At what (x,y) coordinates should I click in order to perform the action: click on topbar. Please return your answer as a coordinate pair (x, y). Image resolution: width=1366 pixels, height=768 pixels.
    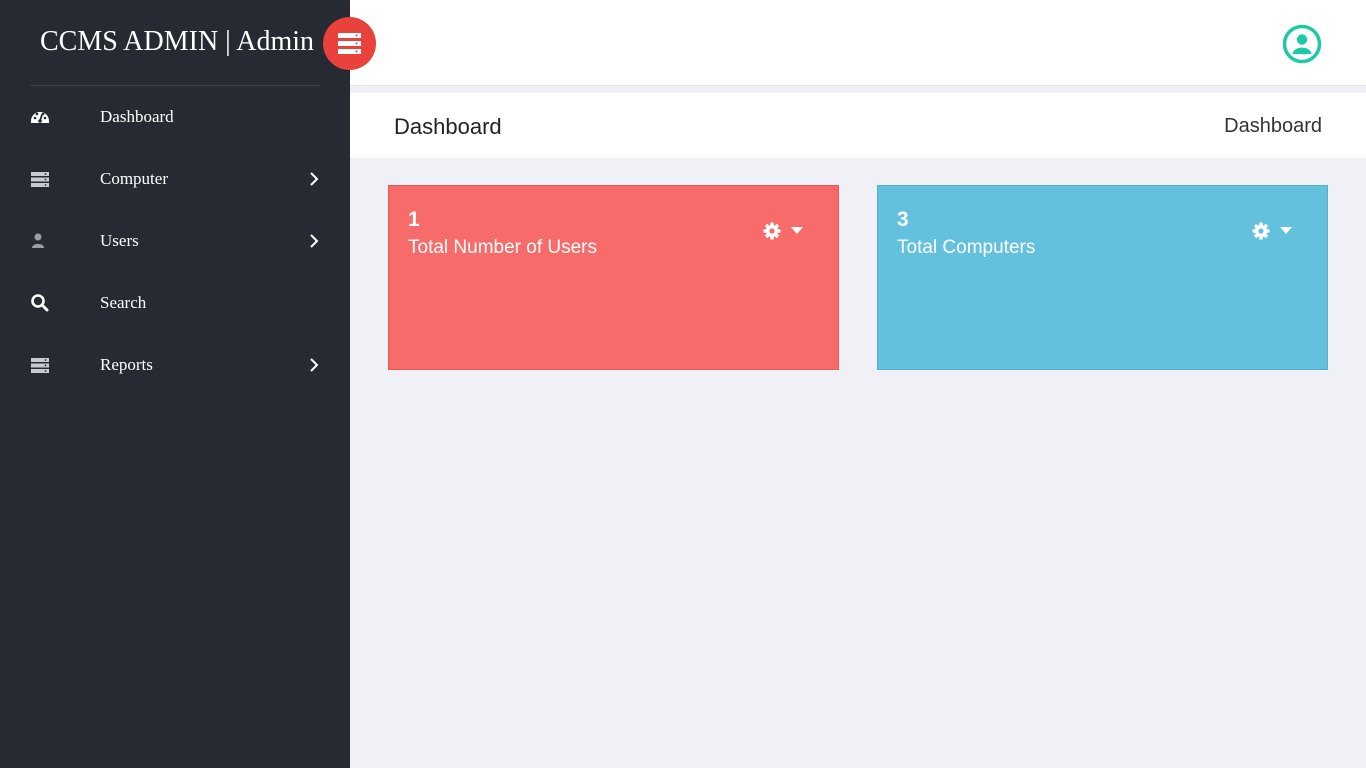
    Looking at the image, I should click on (858, 43).